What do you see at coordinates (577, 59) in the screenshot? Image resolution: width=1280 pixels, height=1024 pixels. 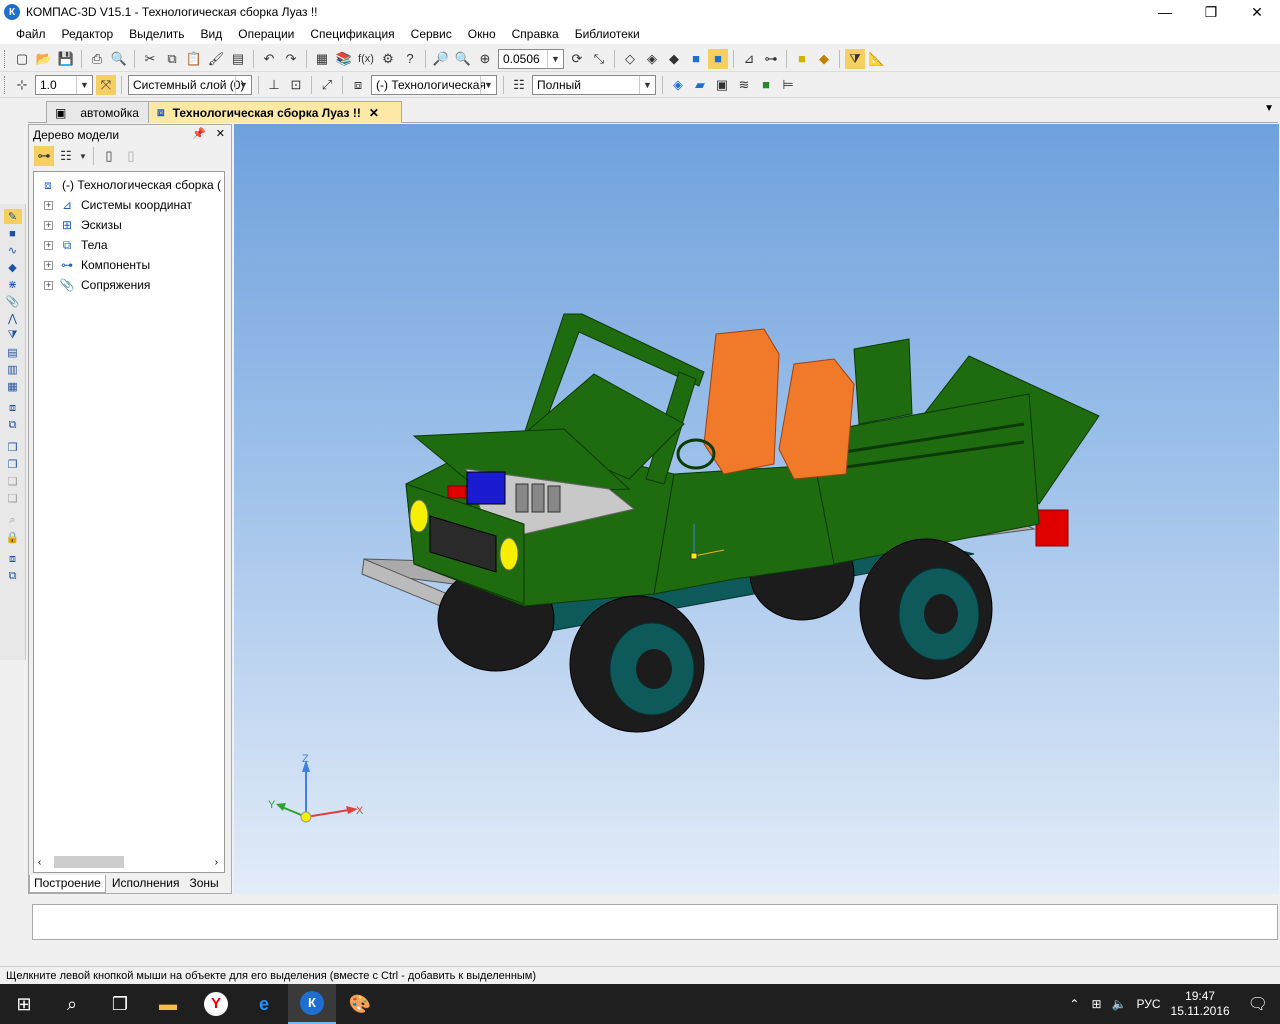 I see `rotate-icon: ⟳` at bounding box center [577, 59].